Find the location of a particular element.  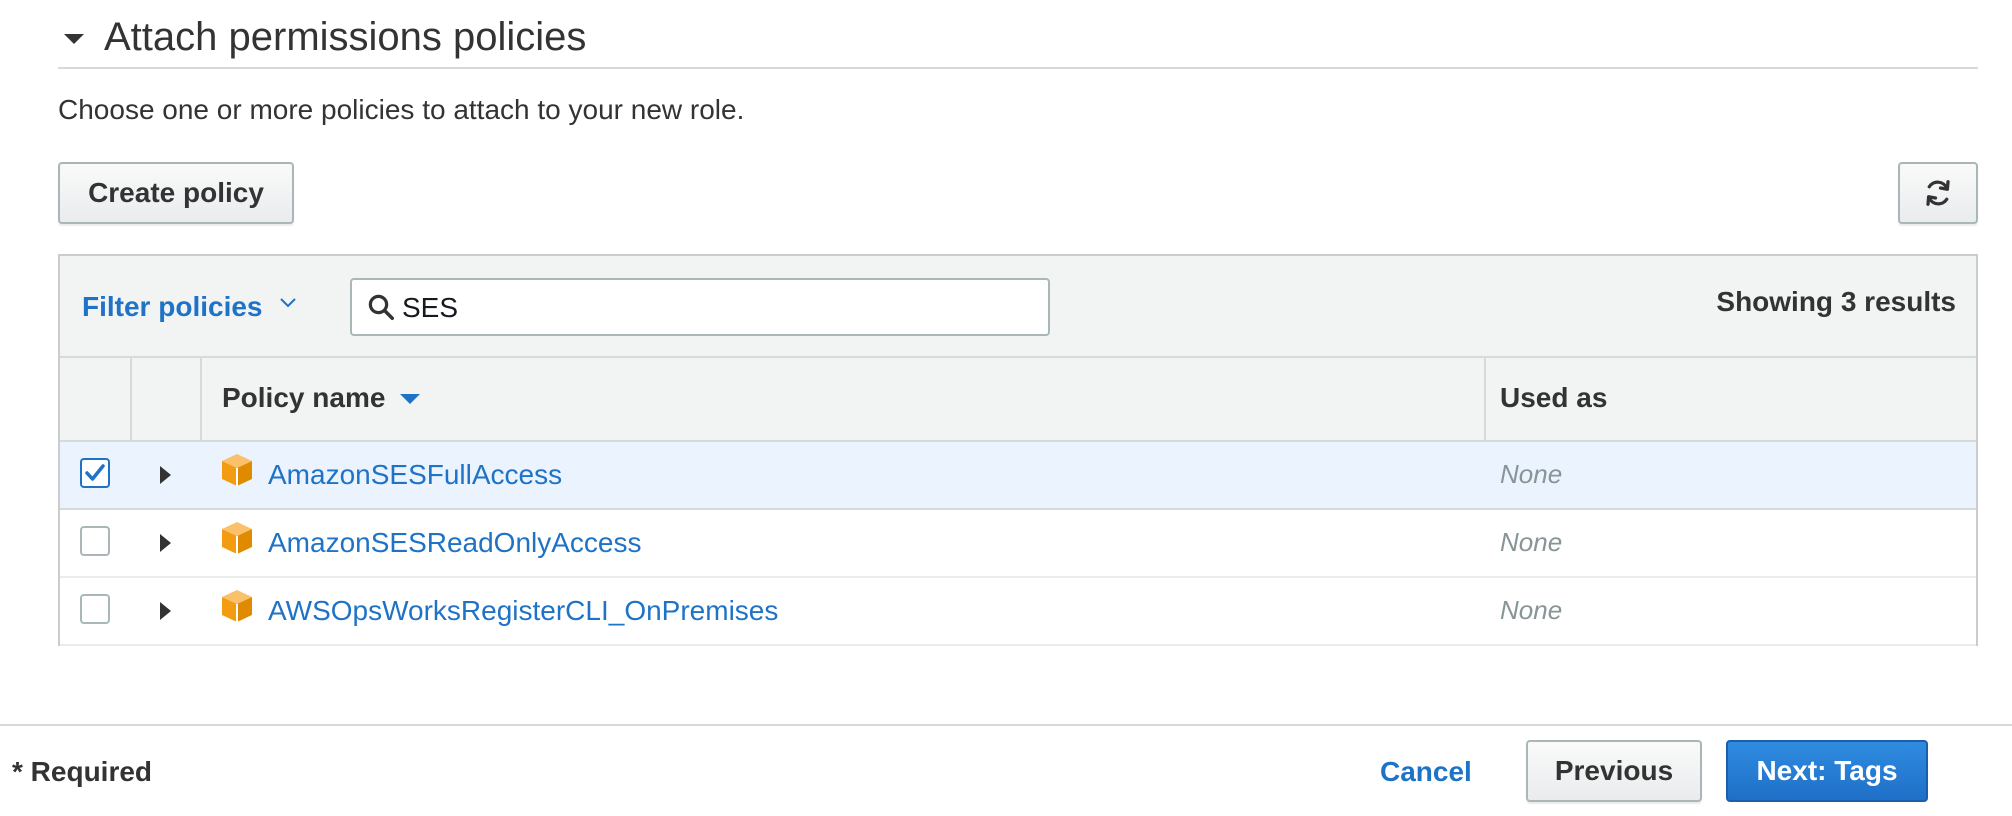

policy-name-link: AmazonSESReadOnlyAccess is located at coordinates (455, 543).